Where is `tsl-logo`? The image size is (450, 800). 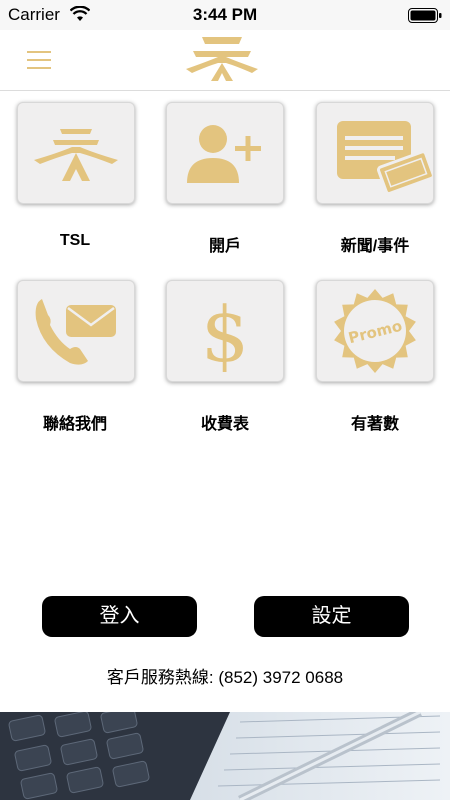 tsl-logo is located at coordinates (222, 59).